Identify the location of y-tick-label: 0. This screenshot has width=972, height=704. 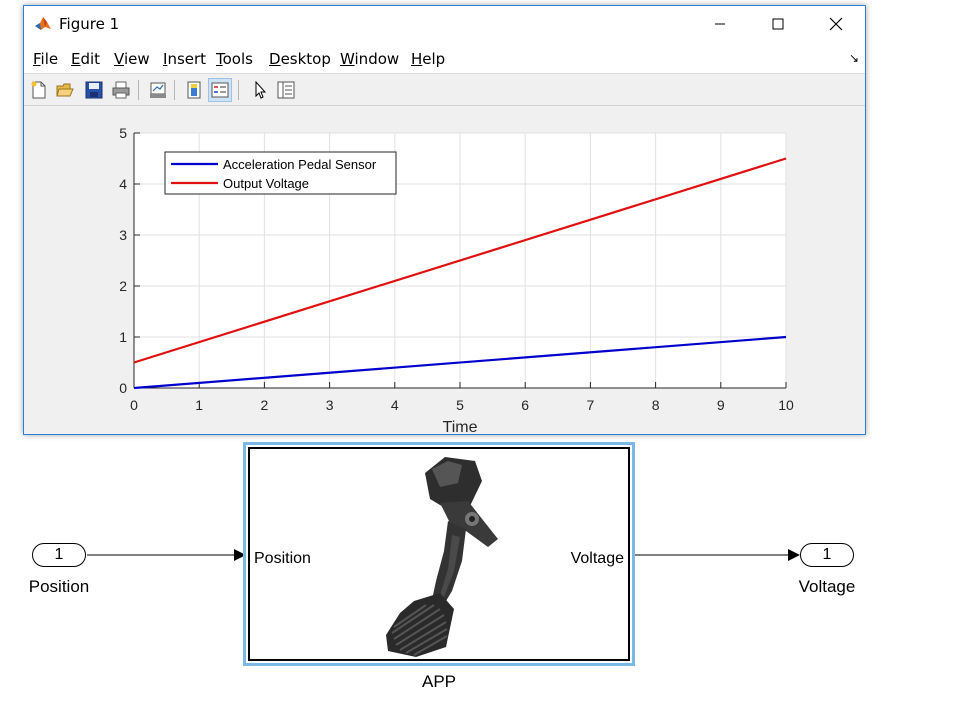
(123, 388).